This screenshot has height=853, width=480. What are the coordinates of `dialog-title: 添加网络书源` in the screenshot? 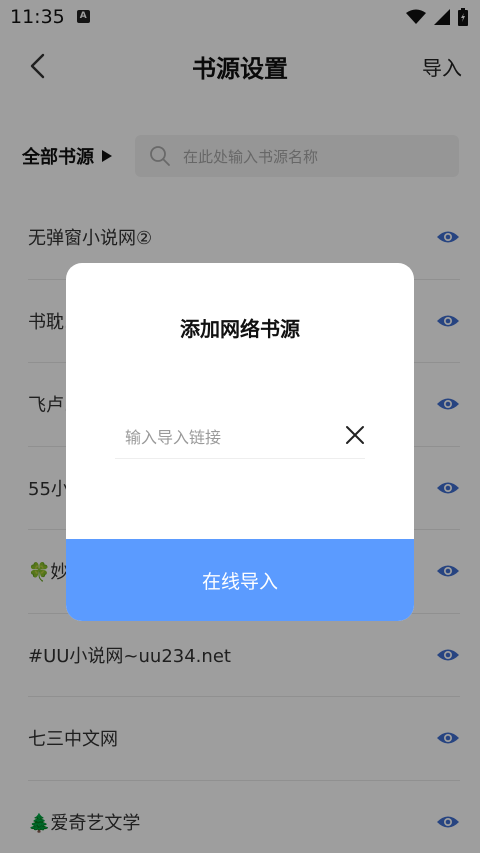 It's located at (240, 329).